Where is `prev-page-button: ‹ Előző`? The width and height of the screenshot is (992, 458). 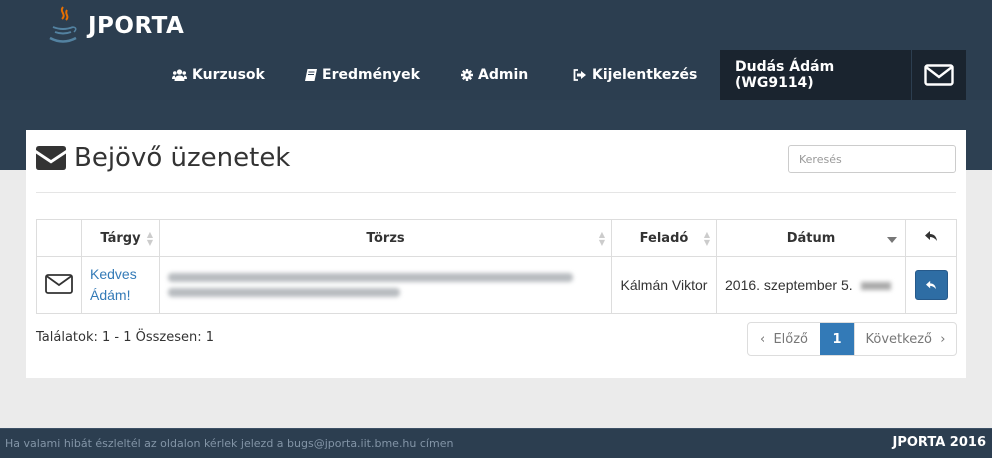 prev-page-button: ‹ Előző is located at coordinates (784, 339).